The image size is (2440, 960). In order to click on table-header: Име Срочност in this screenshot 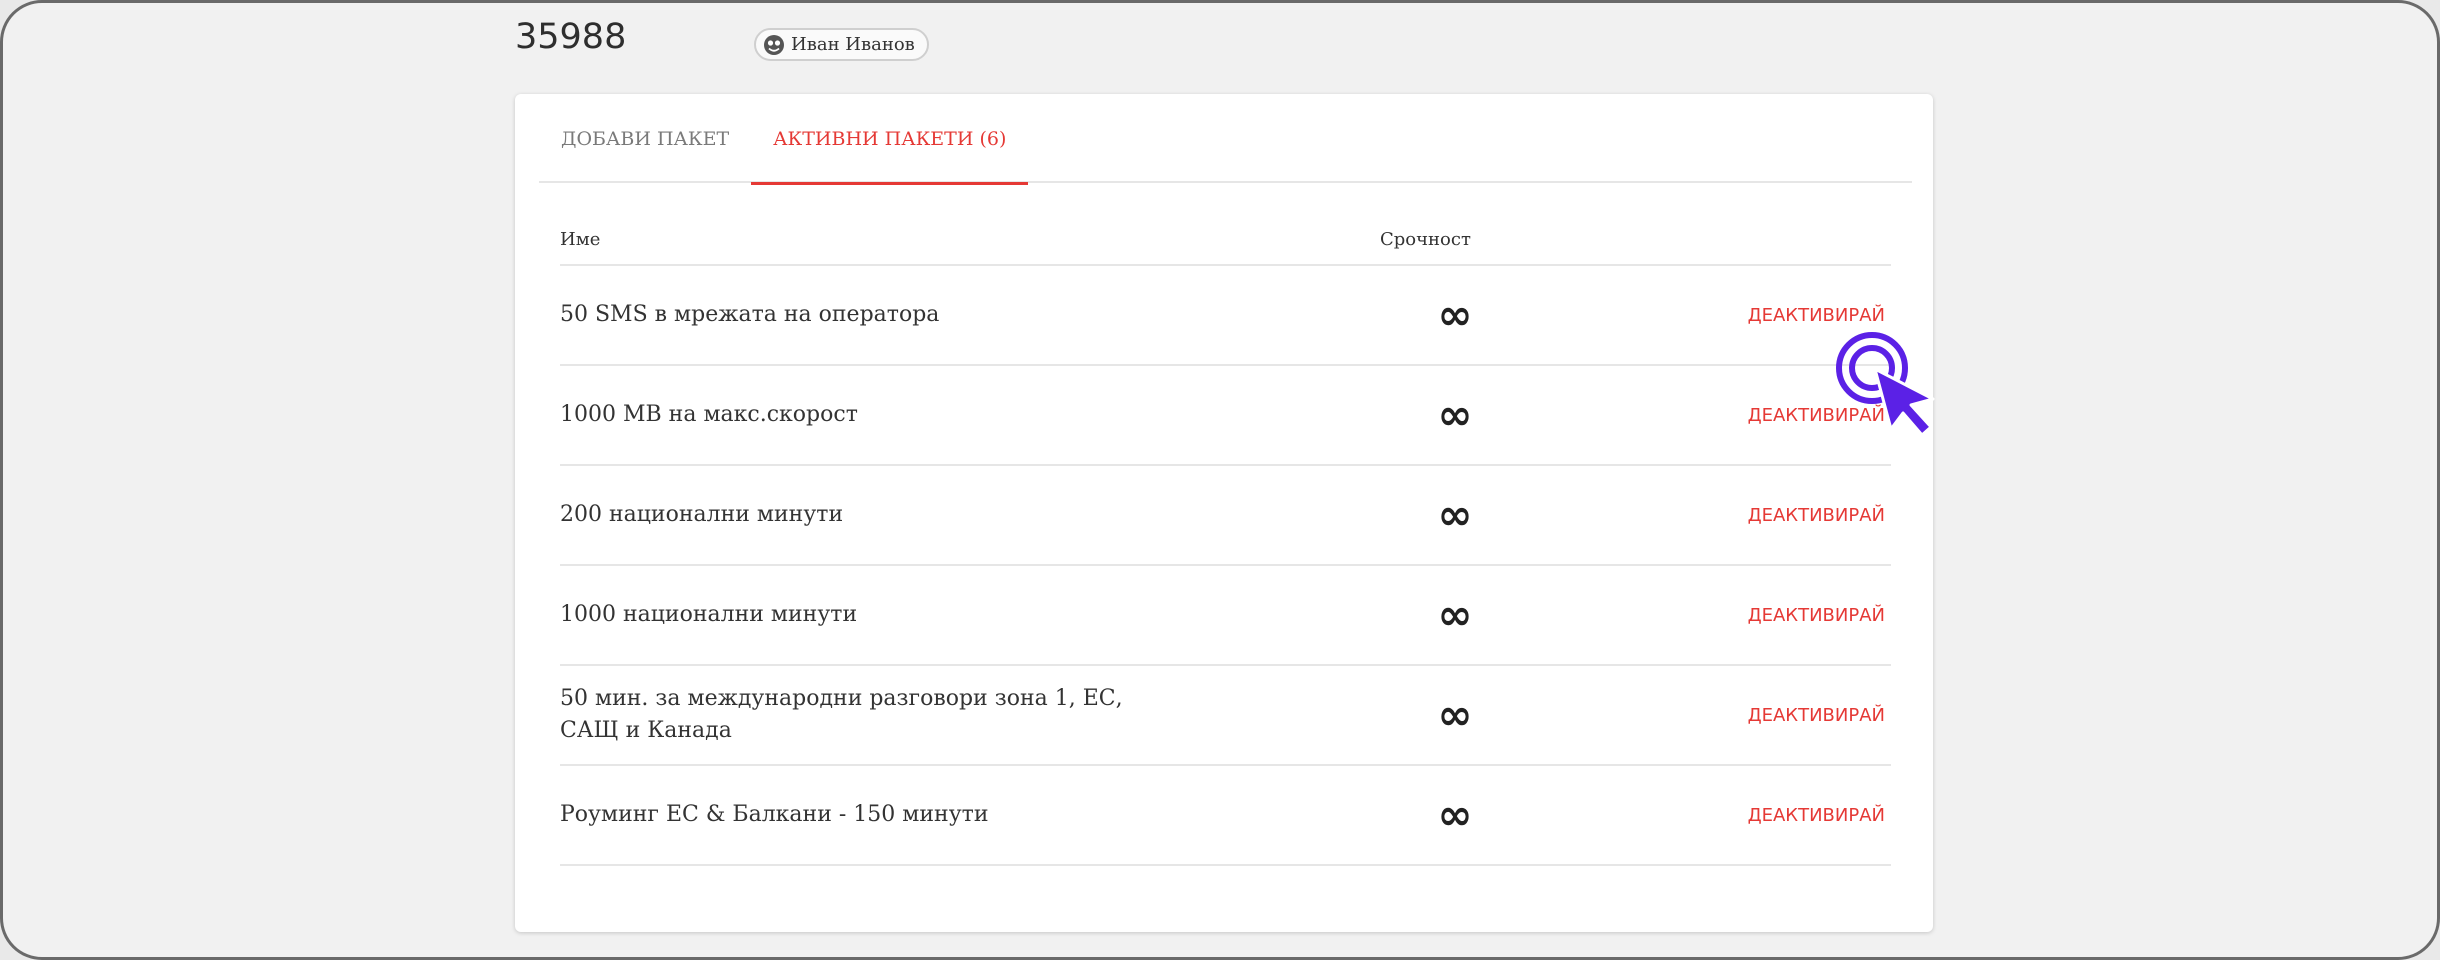, I will do `click(1225, 240)`.